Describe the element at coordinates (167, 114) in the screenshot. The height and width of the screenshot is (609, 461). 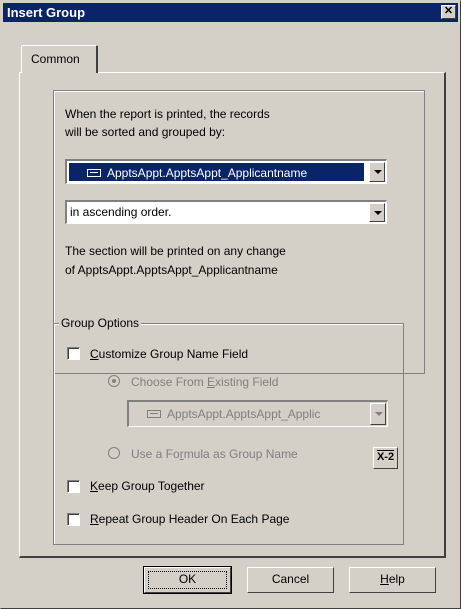
I see `sort-description-line1: When the report is printed, the records` at that location.